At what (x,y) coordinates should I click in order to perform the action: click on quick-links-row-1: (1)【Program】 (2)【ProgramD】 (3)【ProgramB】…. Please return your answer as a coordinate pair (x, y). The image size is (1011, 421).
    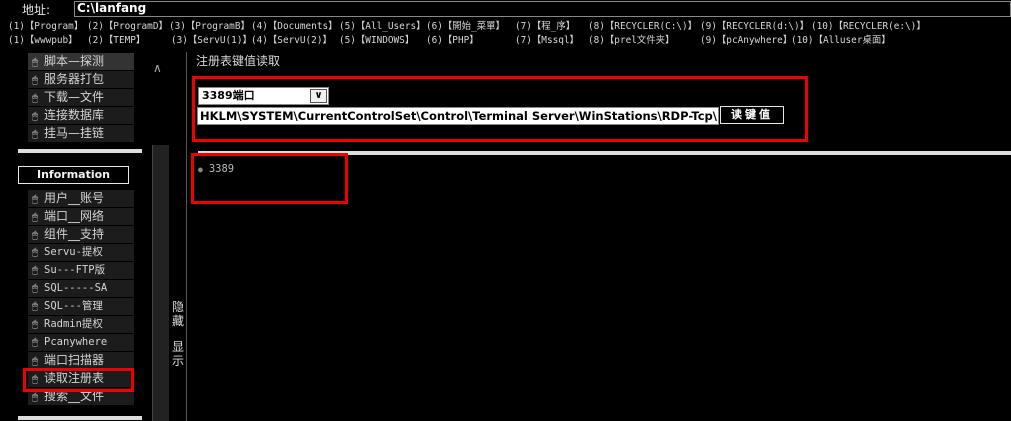
    Looking at the image, I should click on (508, 27).